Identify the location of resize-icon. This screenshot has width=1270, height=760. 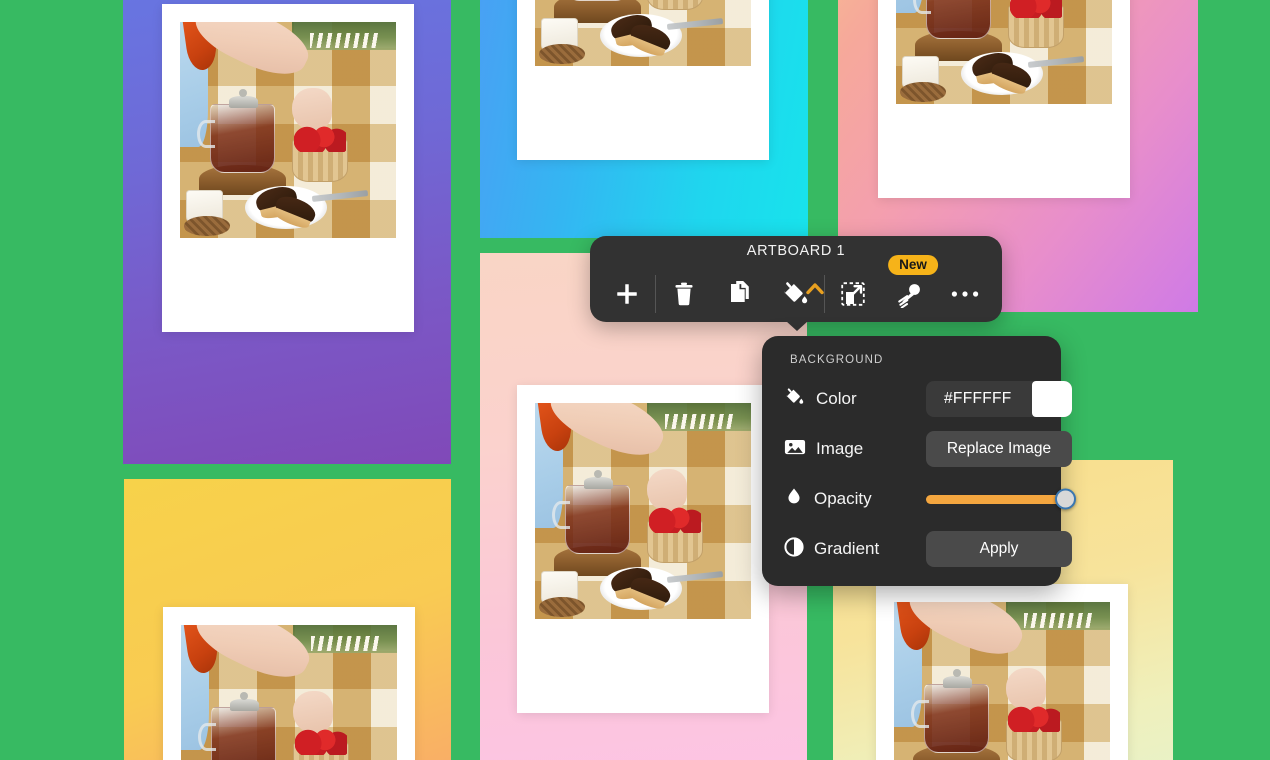
(853, 294).